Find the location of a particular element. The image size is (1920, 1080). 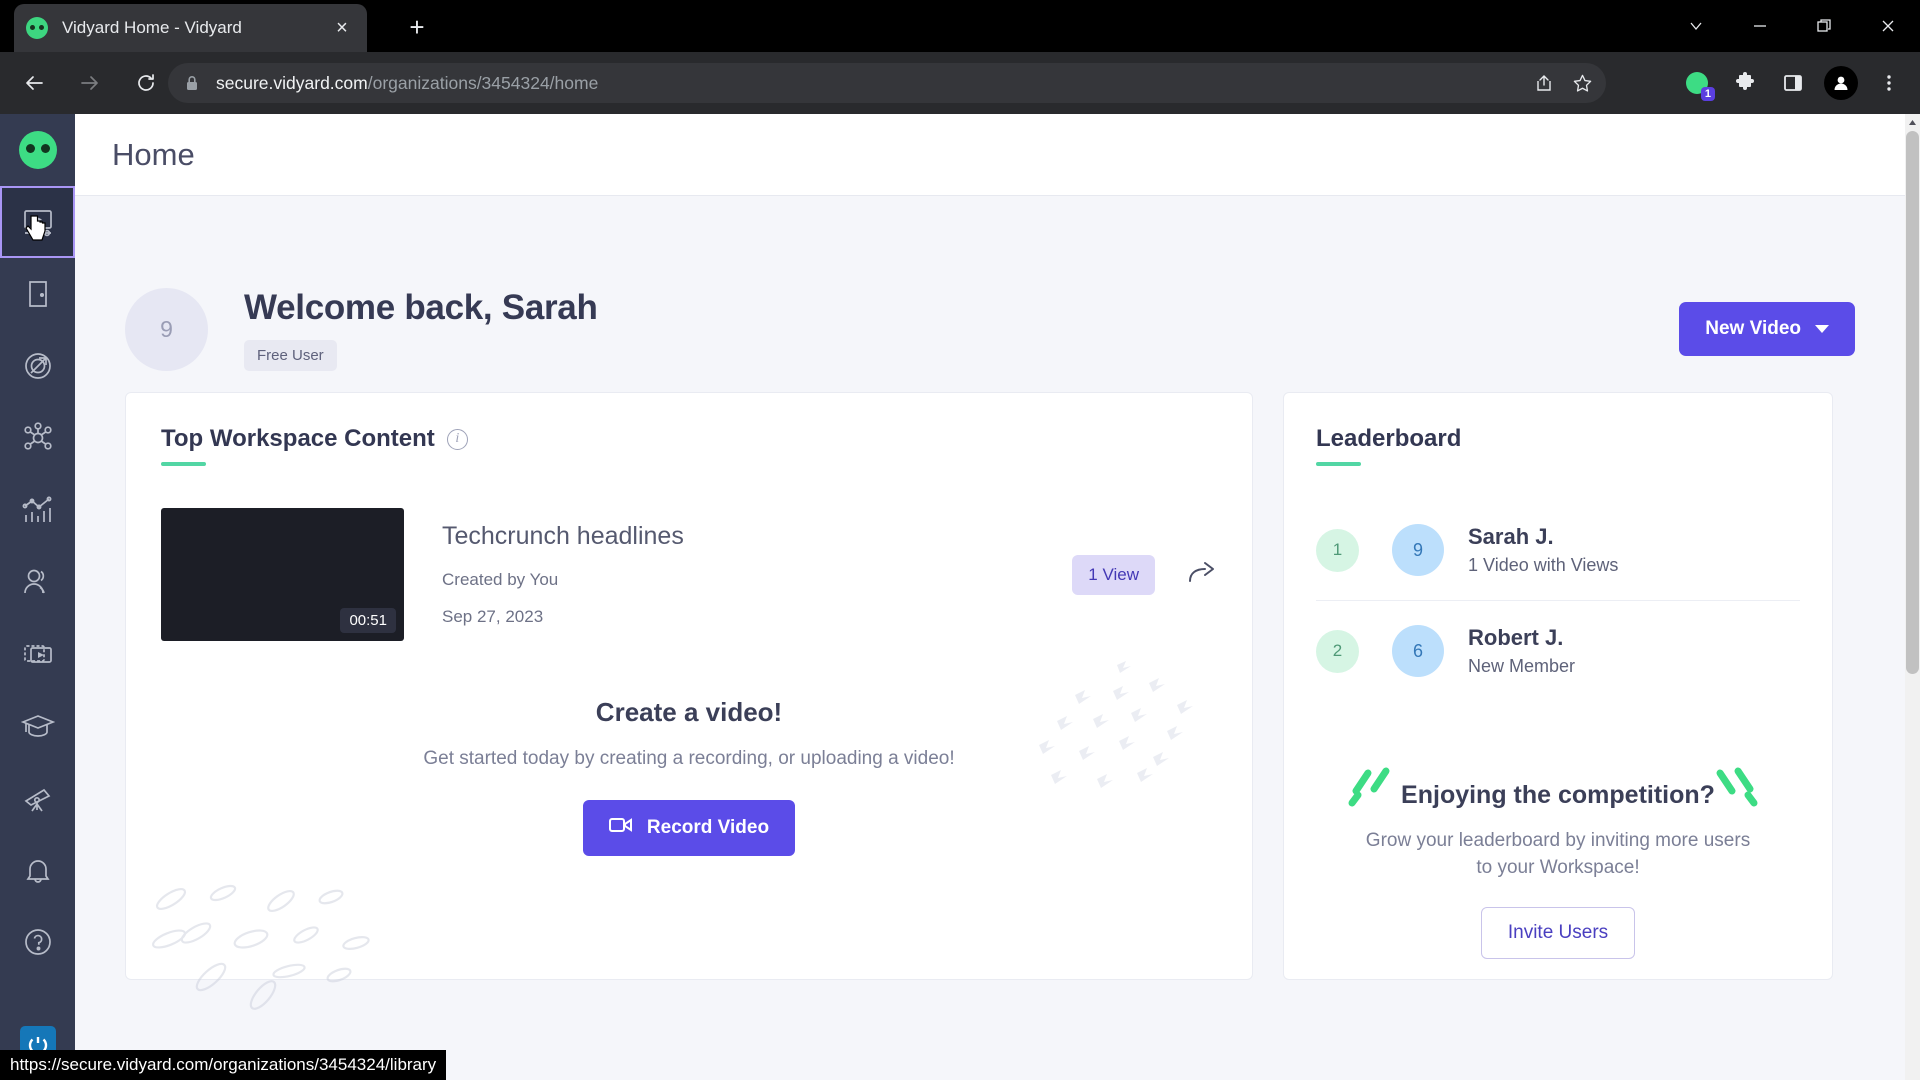

sidebar-item-notifications is located at coordinates (37, 870).